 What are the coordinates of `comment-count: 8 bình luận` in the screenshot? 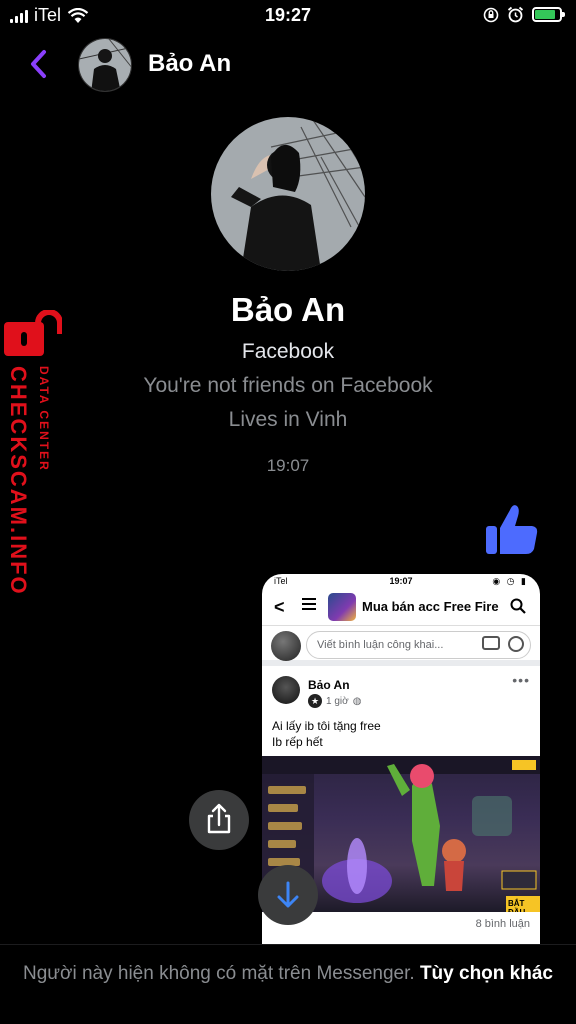 It's located at (502, 924).